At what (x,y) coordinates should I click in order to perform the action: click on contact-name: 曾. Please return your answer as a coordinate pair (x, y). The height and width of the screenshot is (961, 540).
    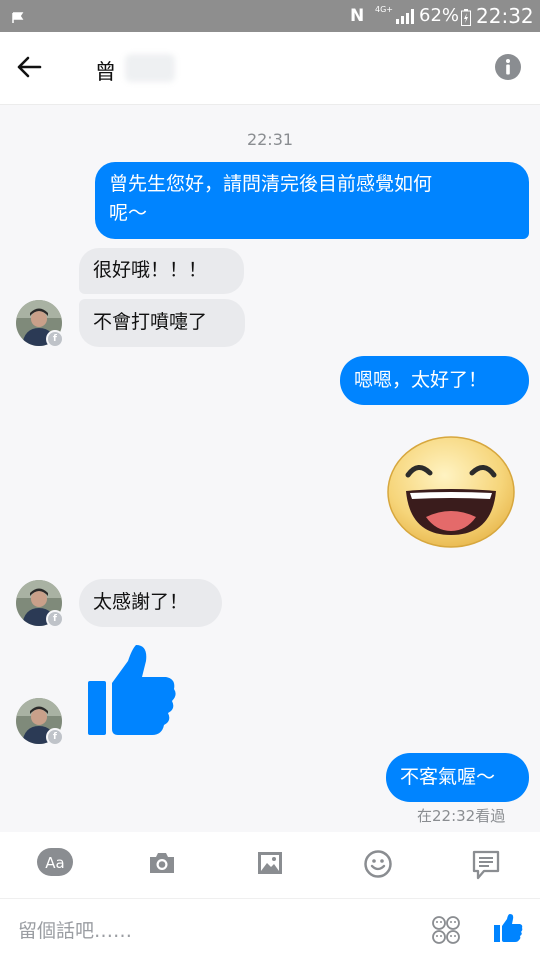
    Looking at the image, I should click on (105, 71).